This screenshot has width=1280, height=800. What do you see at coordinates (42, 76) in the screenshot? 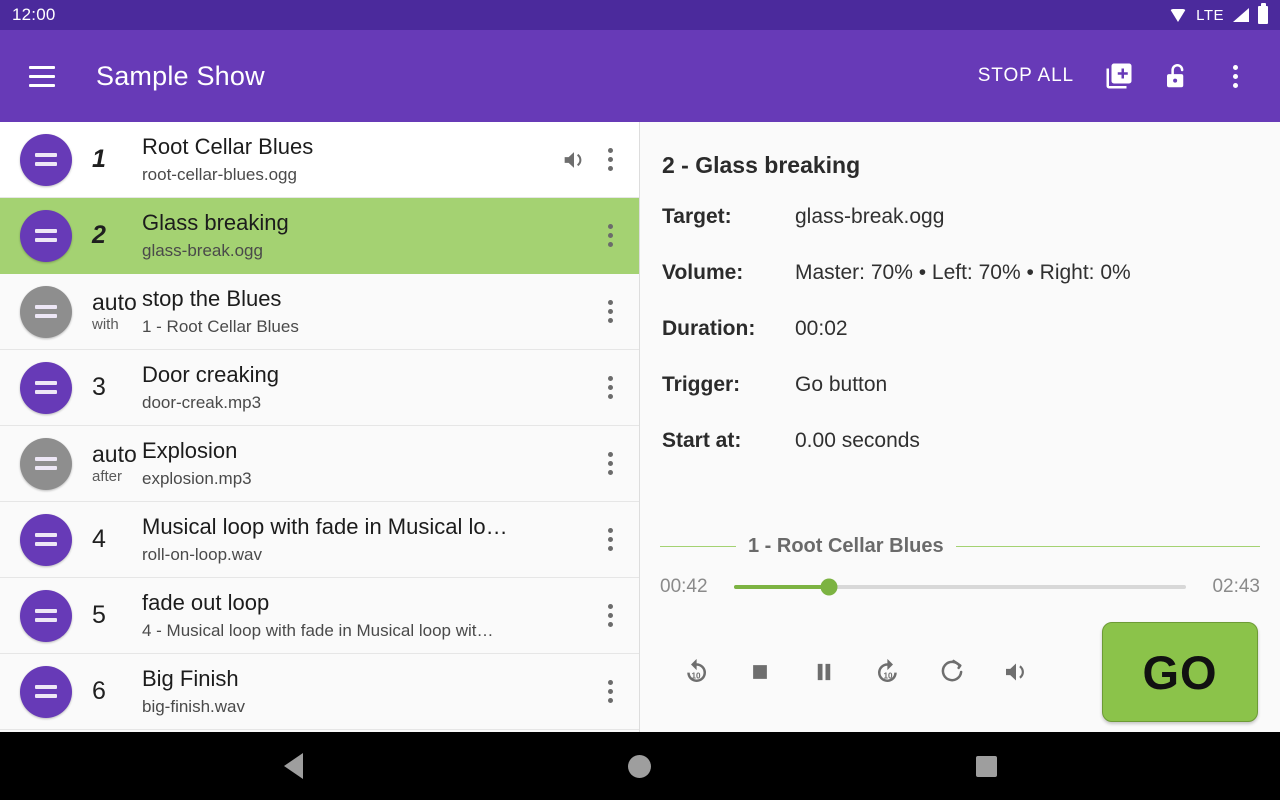
I see `hamburger-menu-icon` at bounding box center [42, 76].